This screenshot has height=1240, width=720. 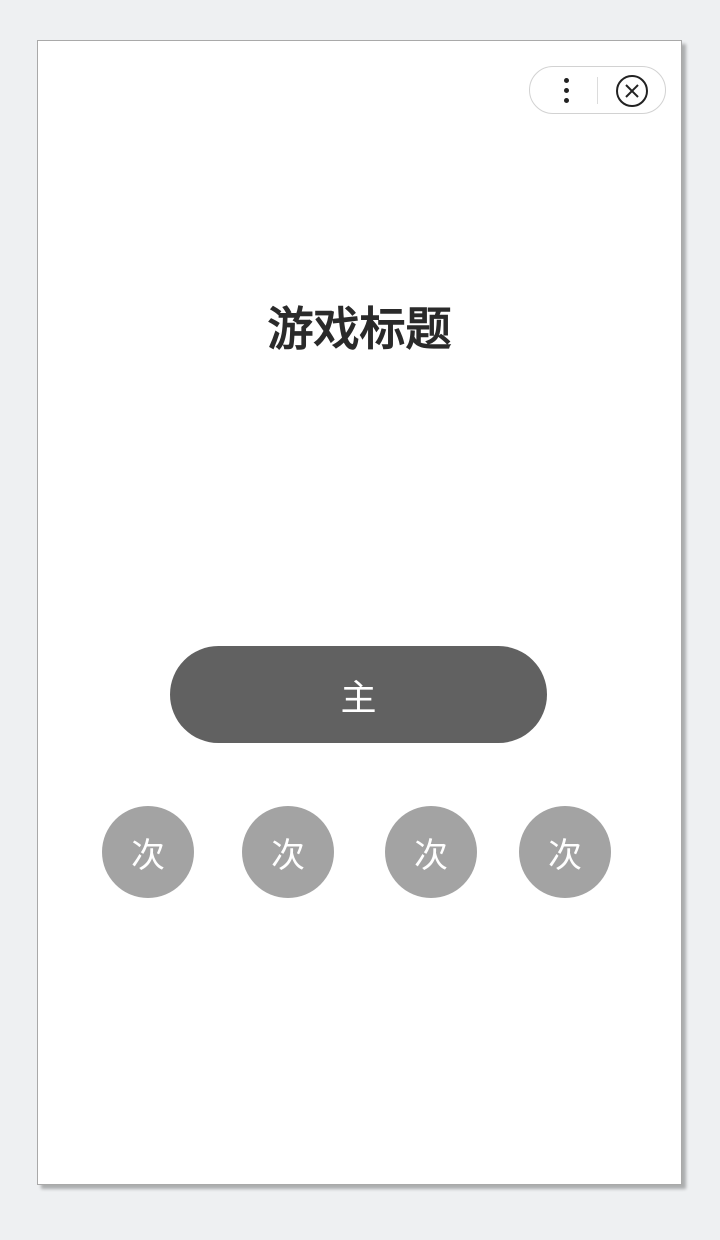 I want to click on more-menu-button, so click(x=564, y=90).